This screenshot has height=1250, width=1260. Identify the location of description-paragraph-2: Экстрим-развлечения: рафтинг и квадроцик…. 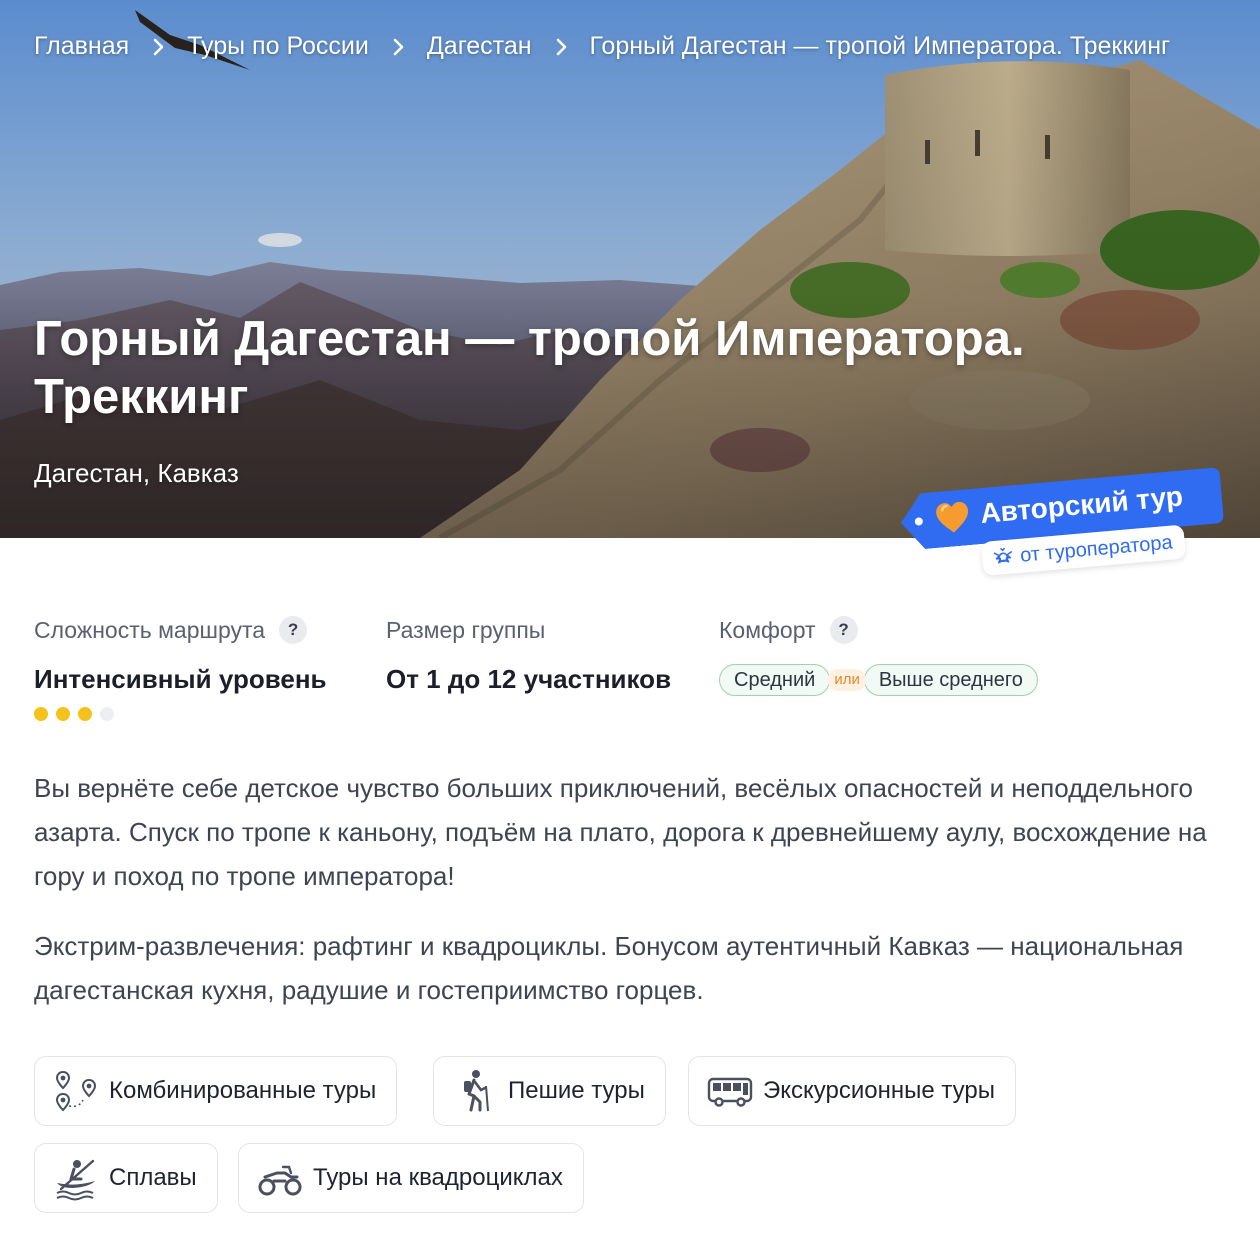
(609, 968).